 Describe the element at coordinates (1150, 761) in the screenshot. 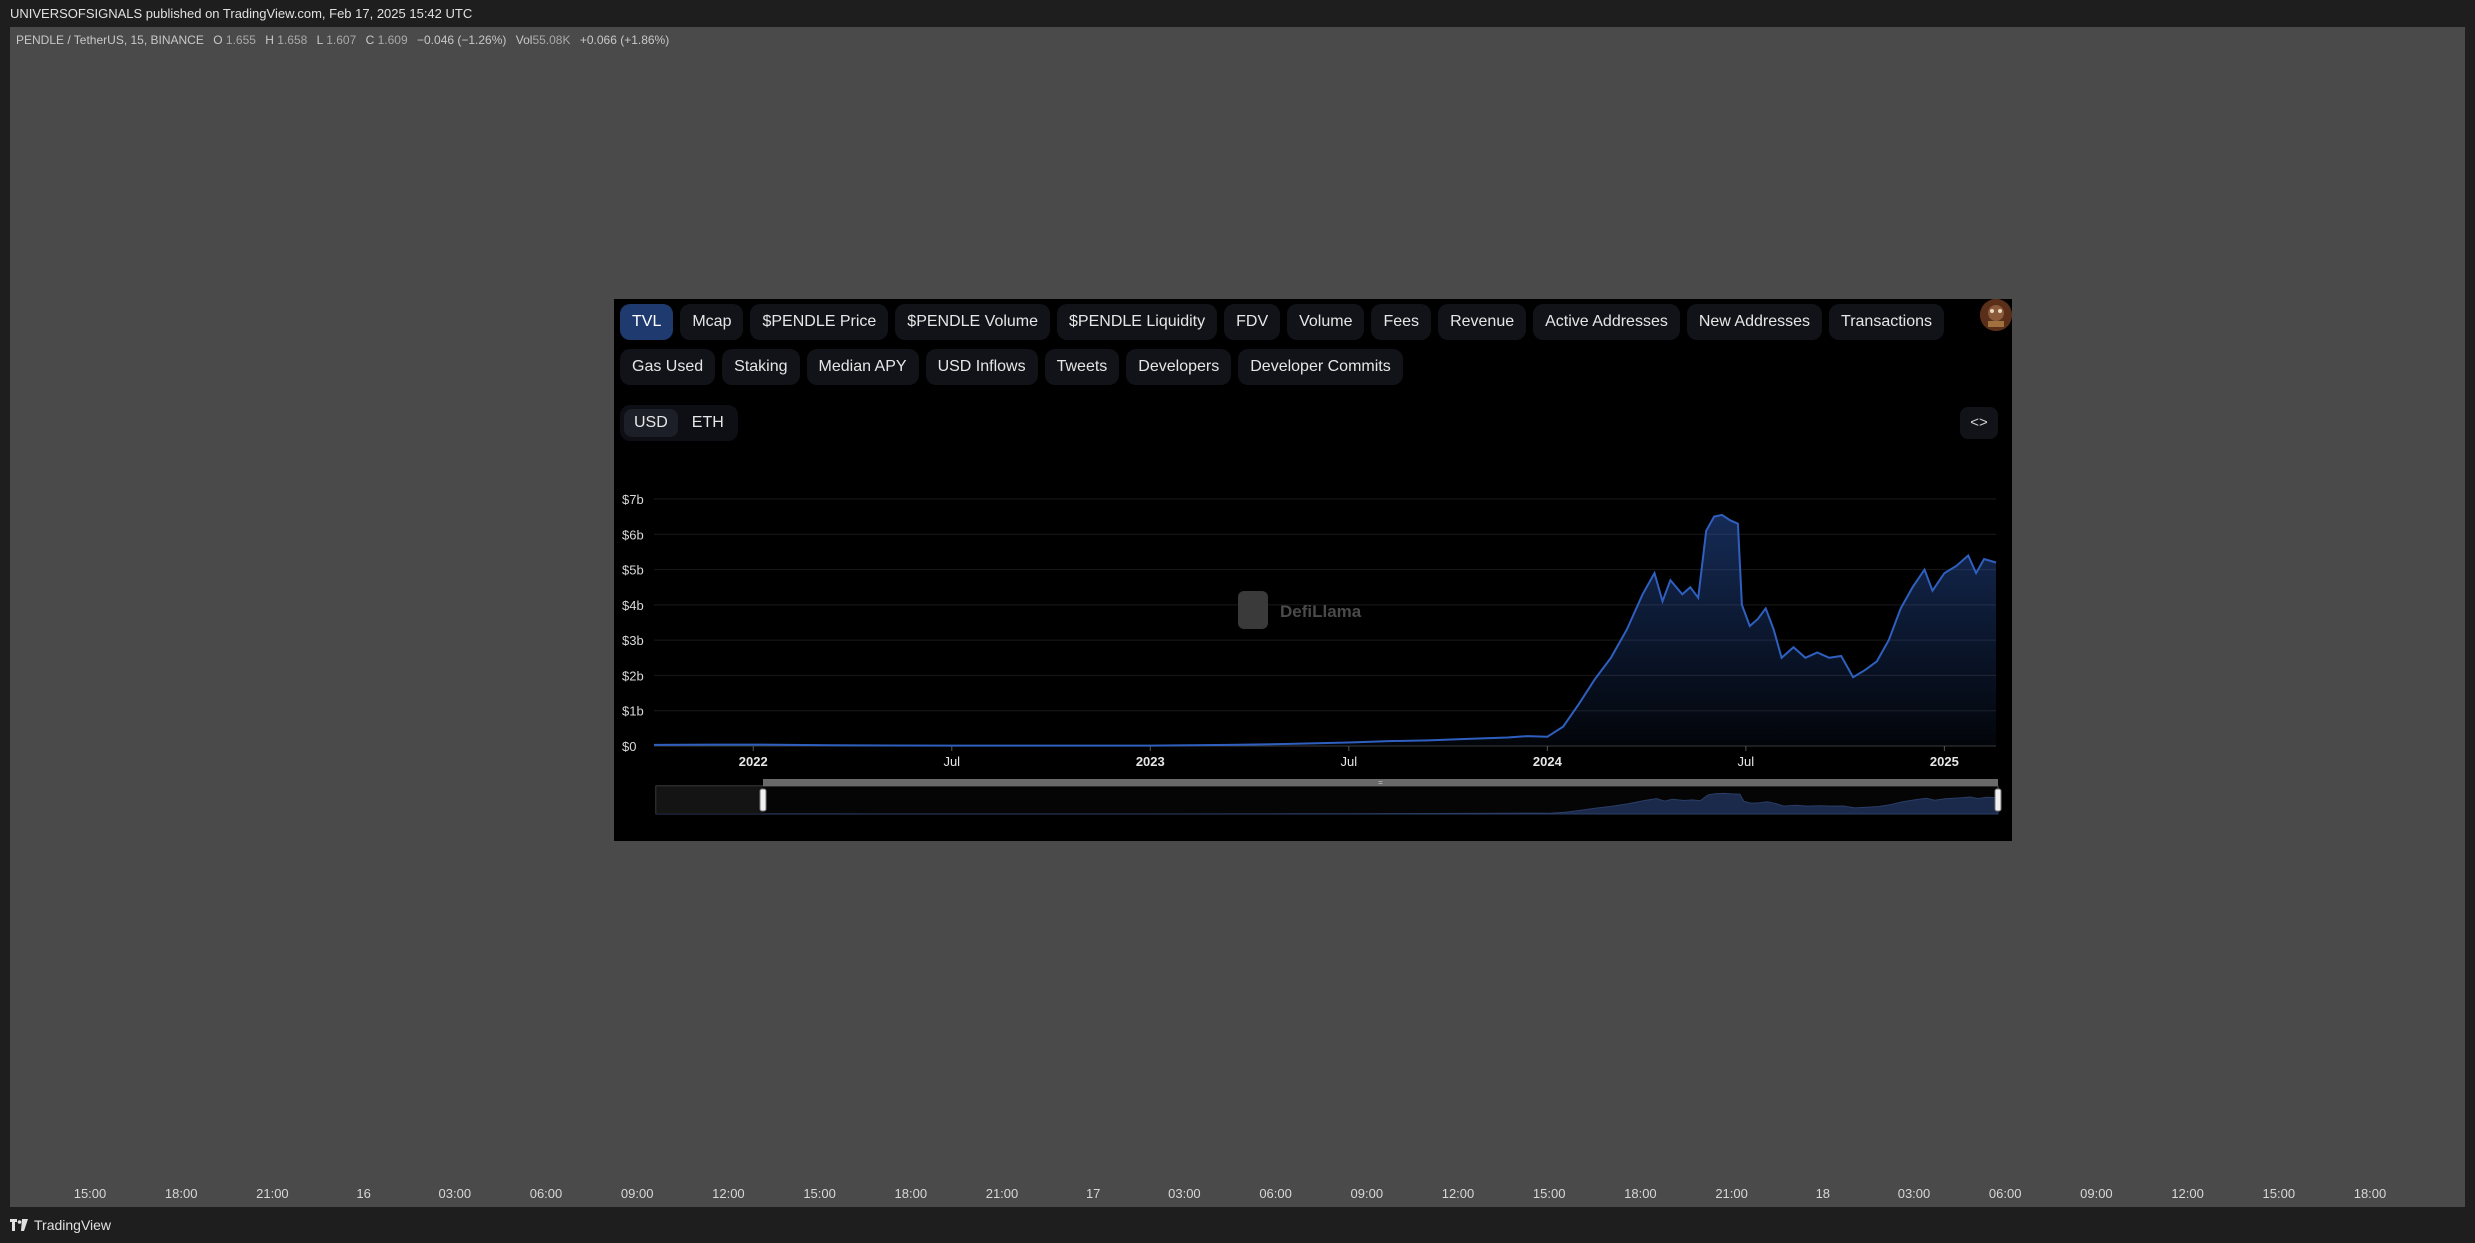

I see `x-tick-label: 2023` at that location.